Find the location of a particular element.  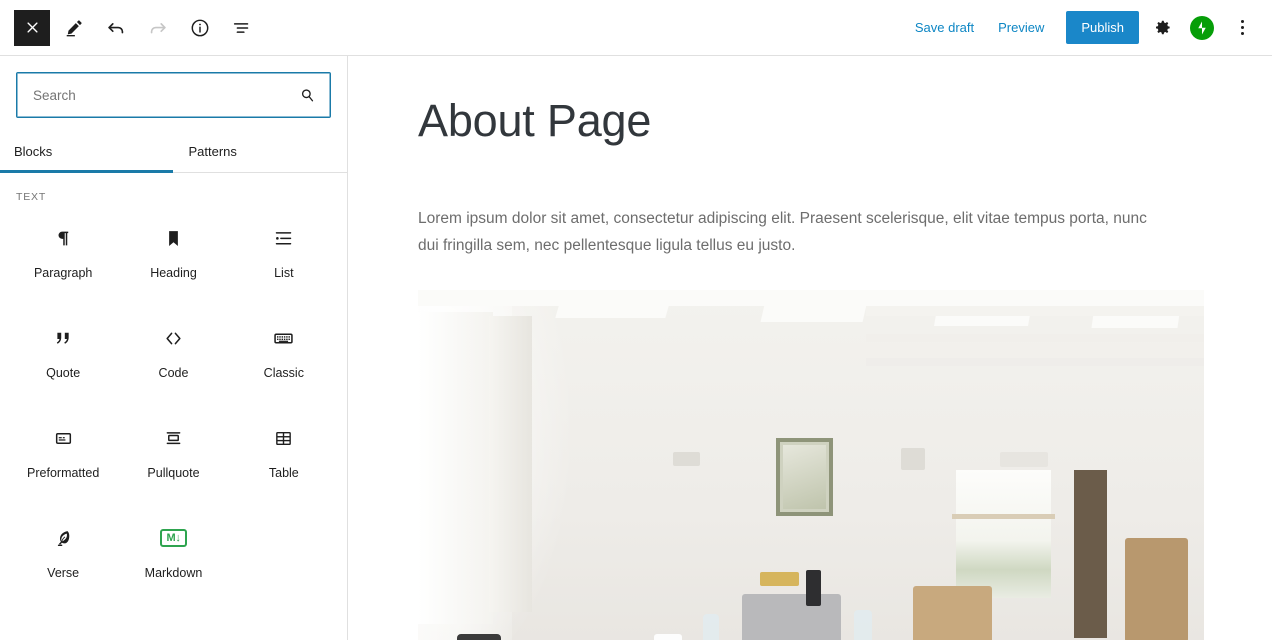

close-inserter-button: Close block inserter is located at coordinates (32, 27).